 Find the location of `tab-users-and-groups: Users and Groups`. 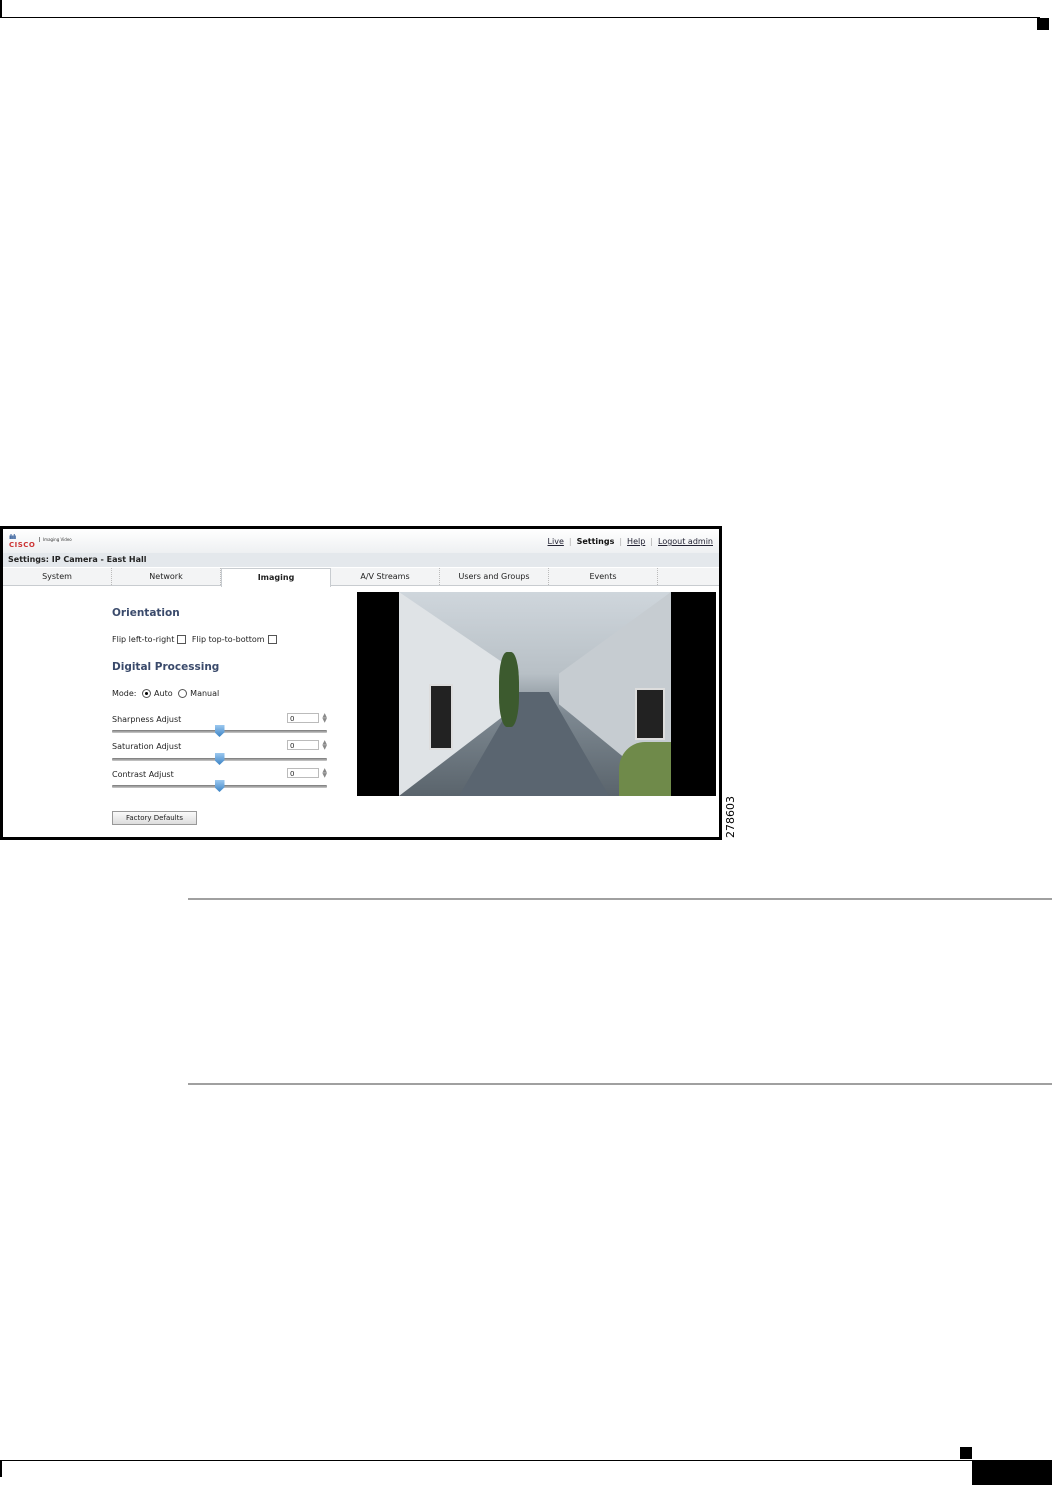

tab-users-and-groups: Users and Groups is located at coordinates (494, 576).